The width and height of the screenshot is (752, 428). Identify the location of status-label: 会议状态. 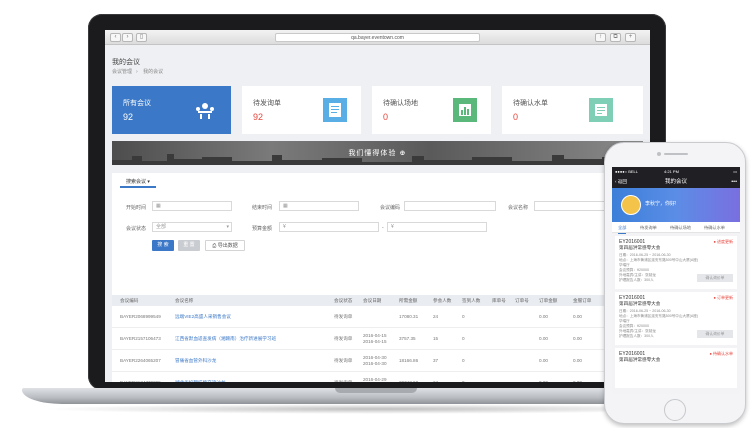
(136, 229).